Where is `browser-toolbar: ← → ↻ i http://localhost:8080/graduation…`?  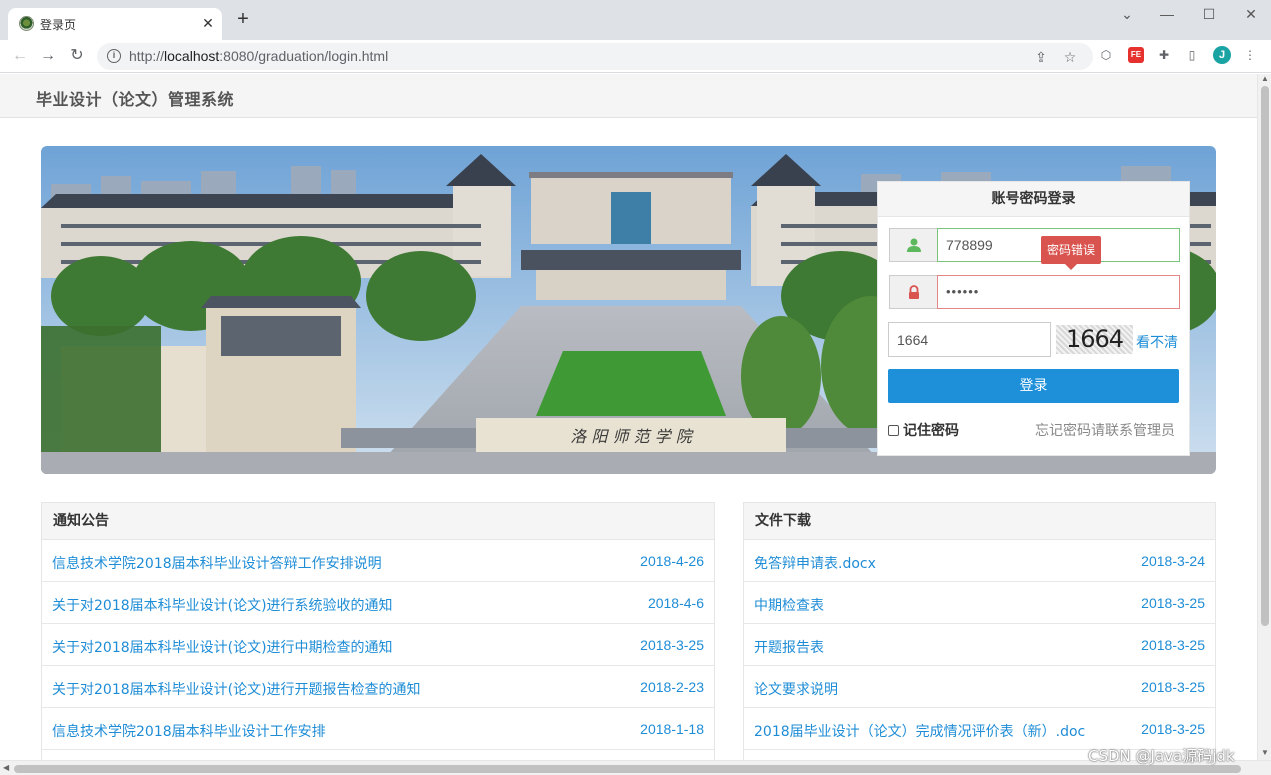 browser-toolbar: ← → ↻ i http://localhost:8080/graduation… is located at coordinates (635, 56).